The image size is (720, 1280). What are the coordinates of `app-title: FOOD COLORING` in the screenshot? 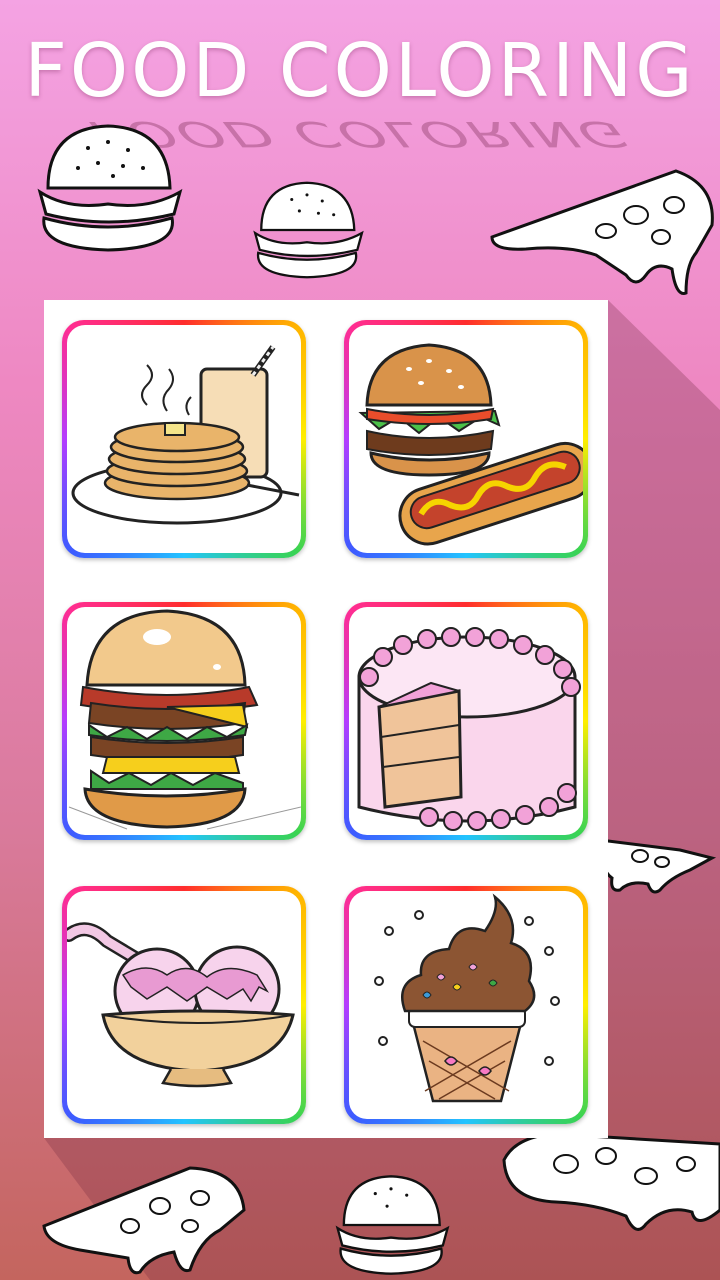 It's located at (360, 71).